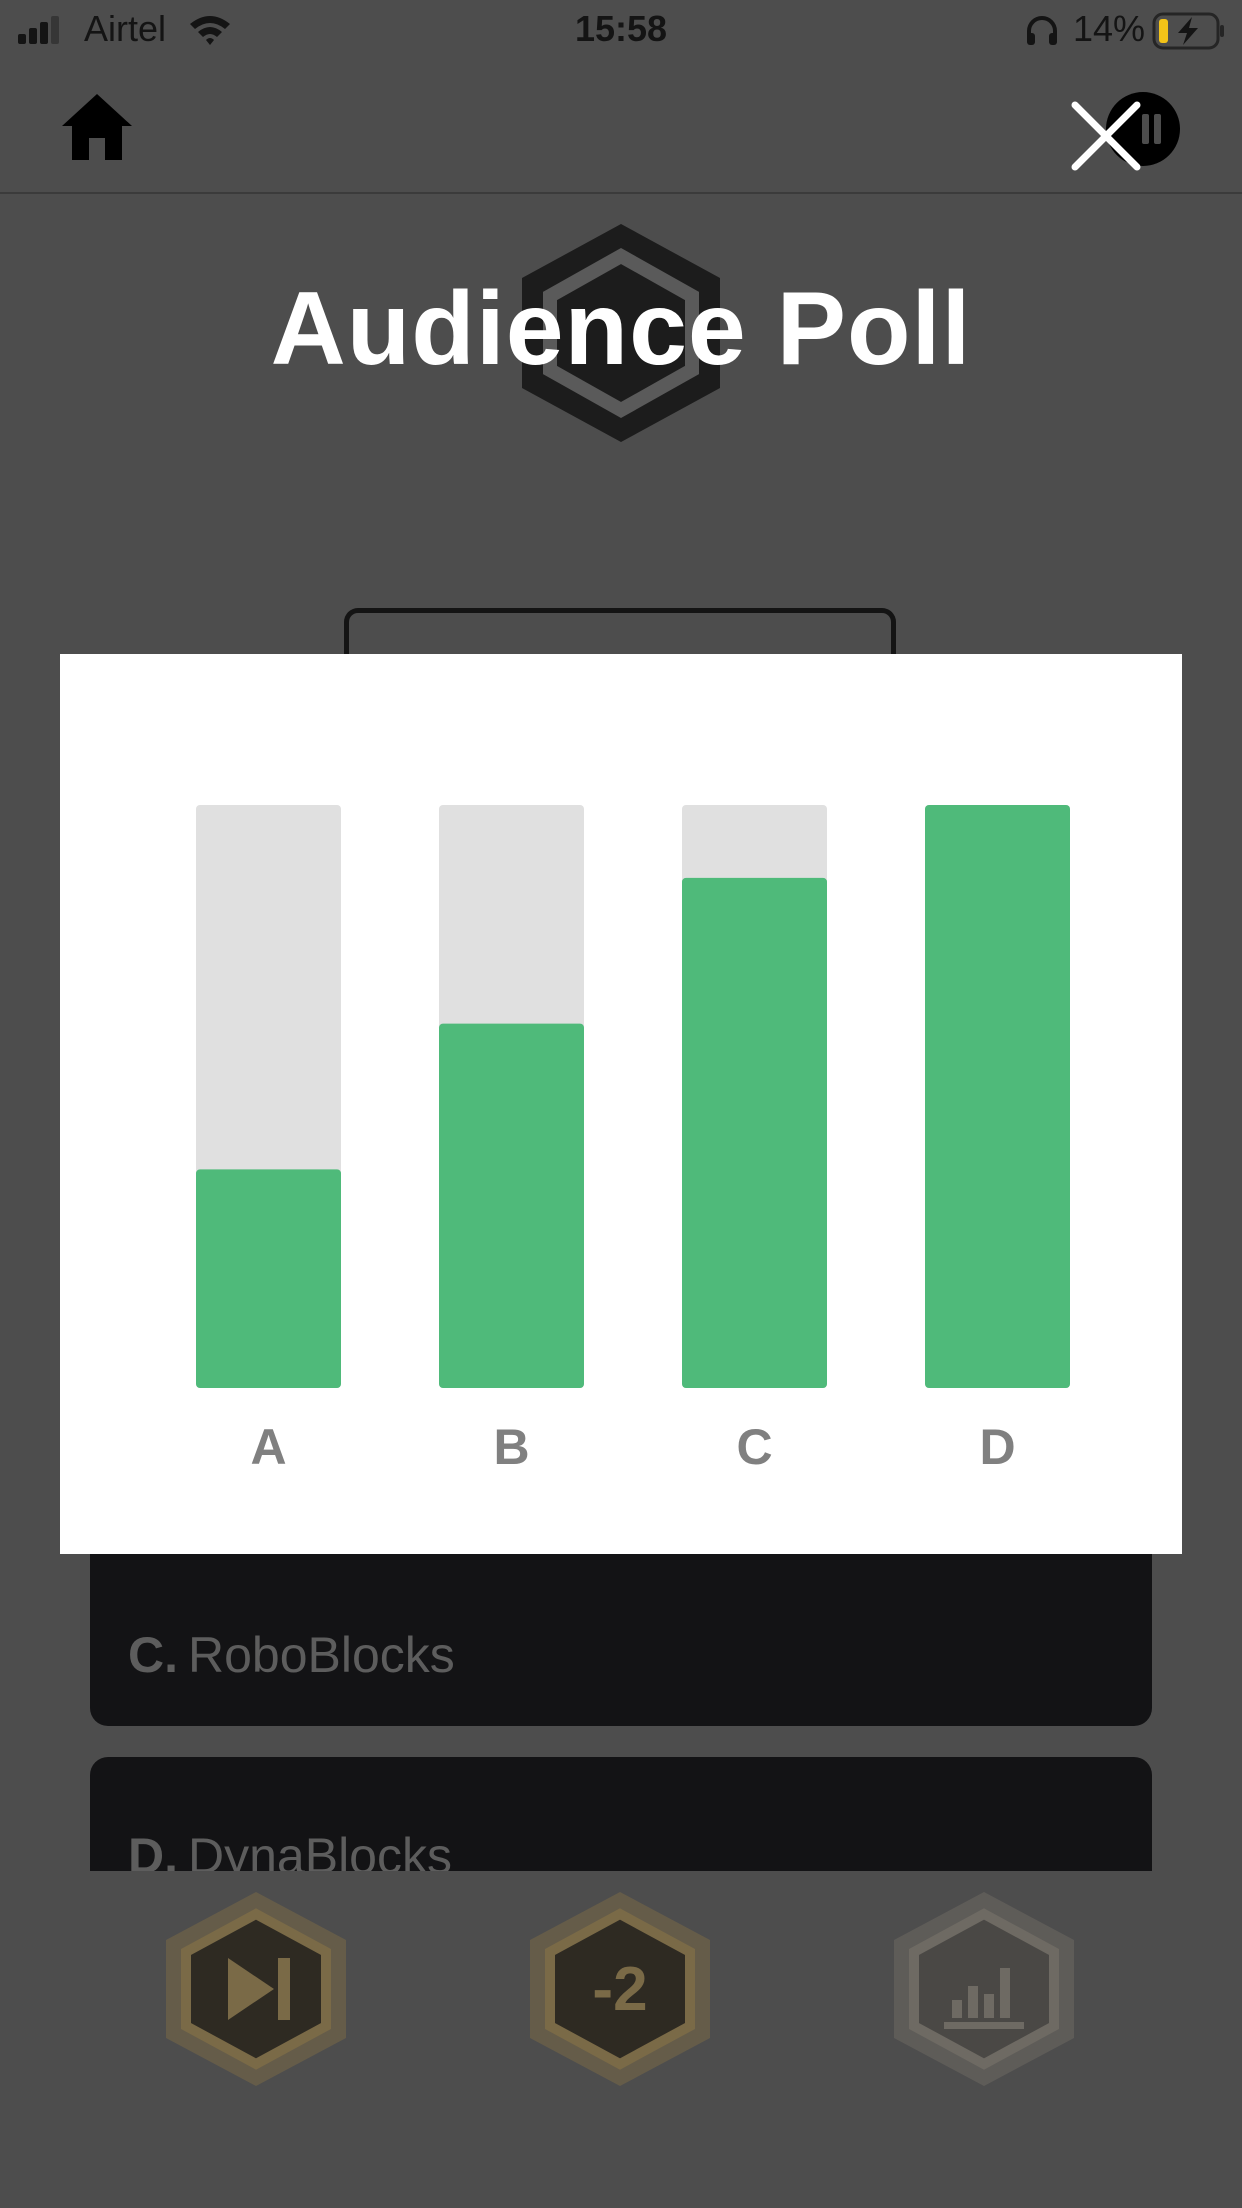 The height and width of the screenshot is (2208, 1242). What do you see at coordinates (268, 1278) in the screenshot?
I see `bar-a` at bounding box center [268, 1278].